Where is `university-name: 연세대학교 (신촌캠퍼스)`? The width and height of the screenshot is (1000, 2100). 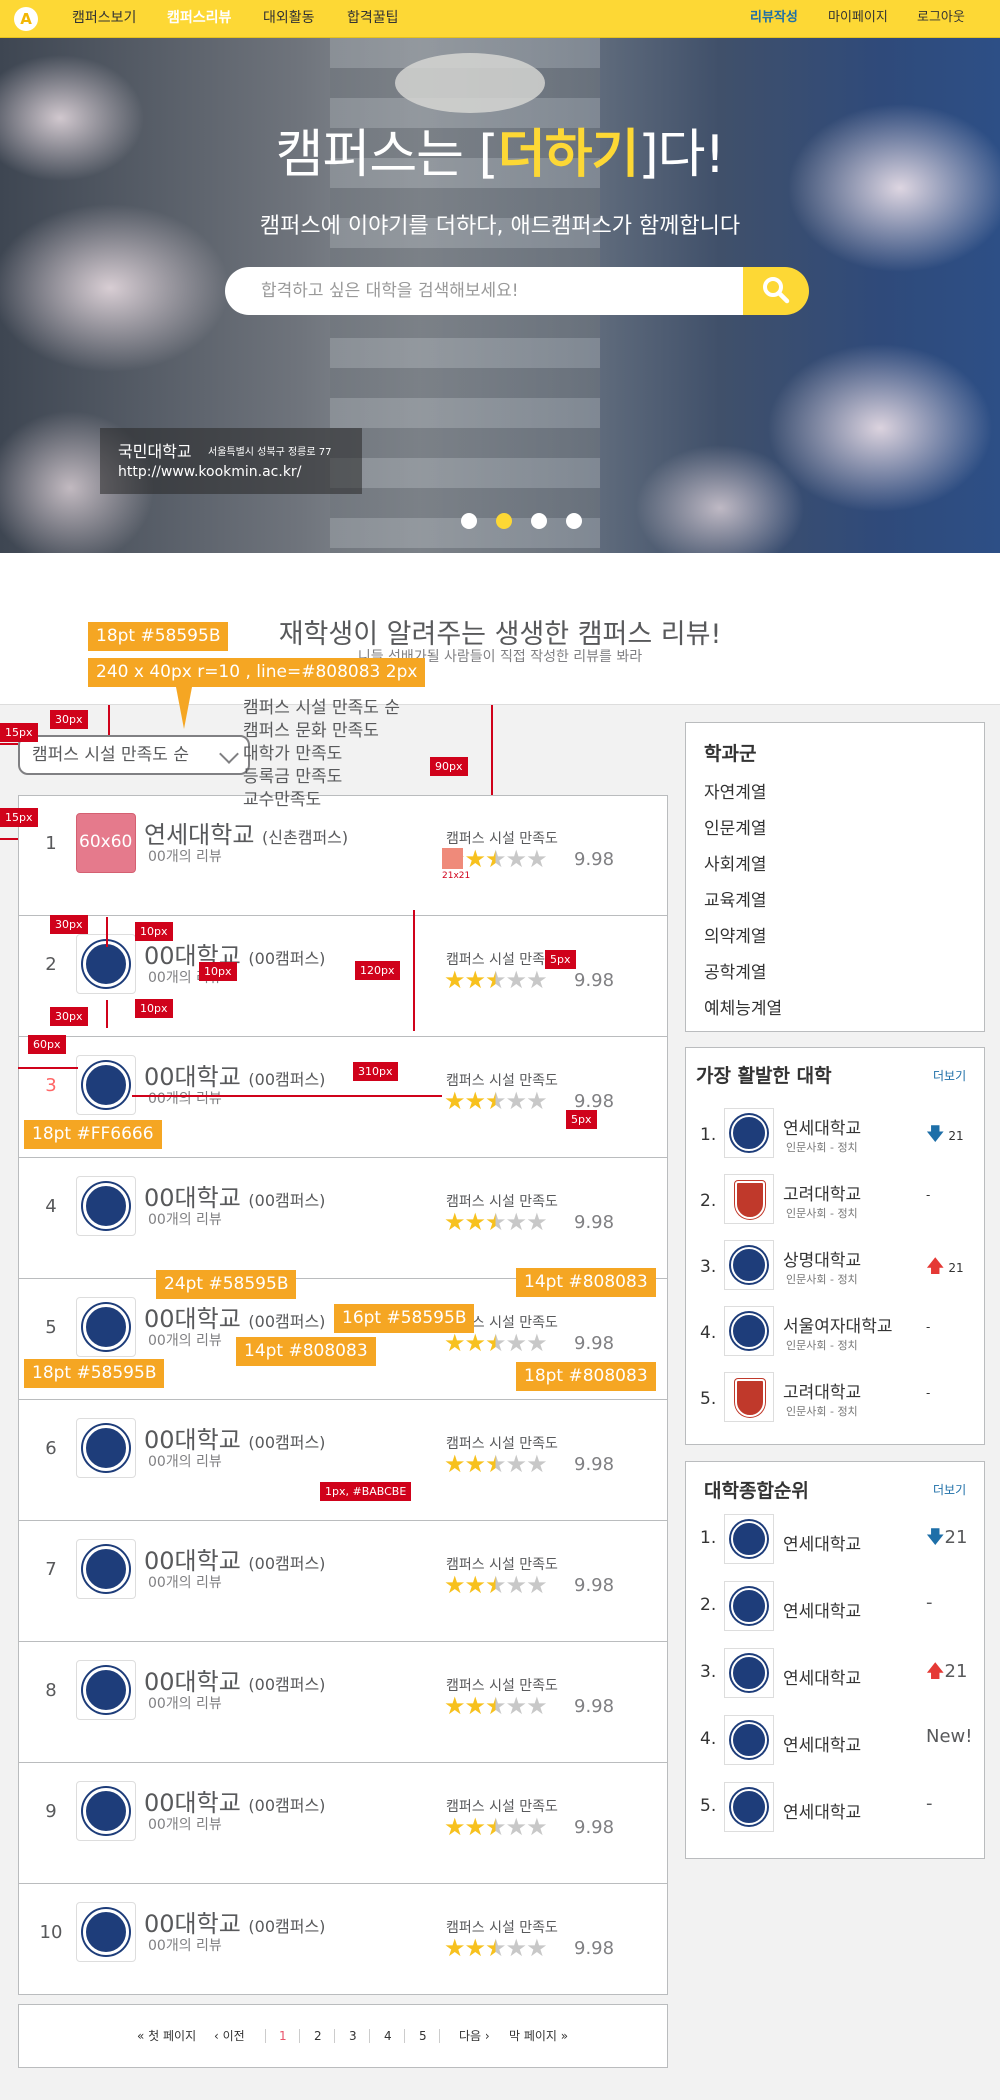
university-name: 연세대학교 (신촌캠퍼스) is located at coordinates (246, 832).